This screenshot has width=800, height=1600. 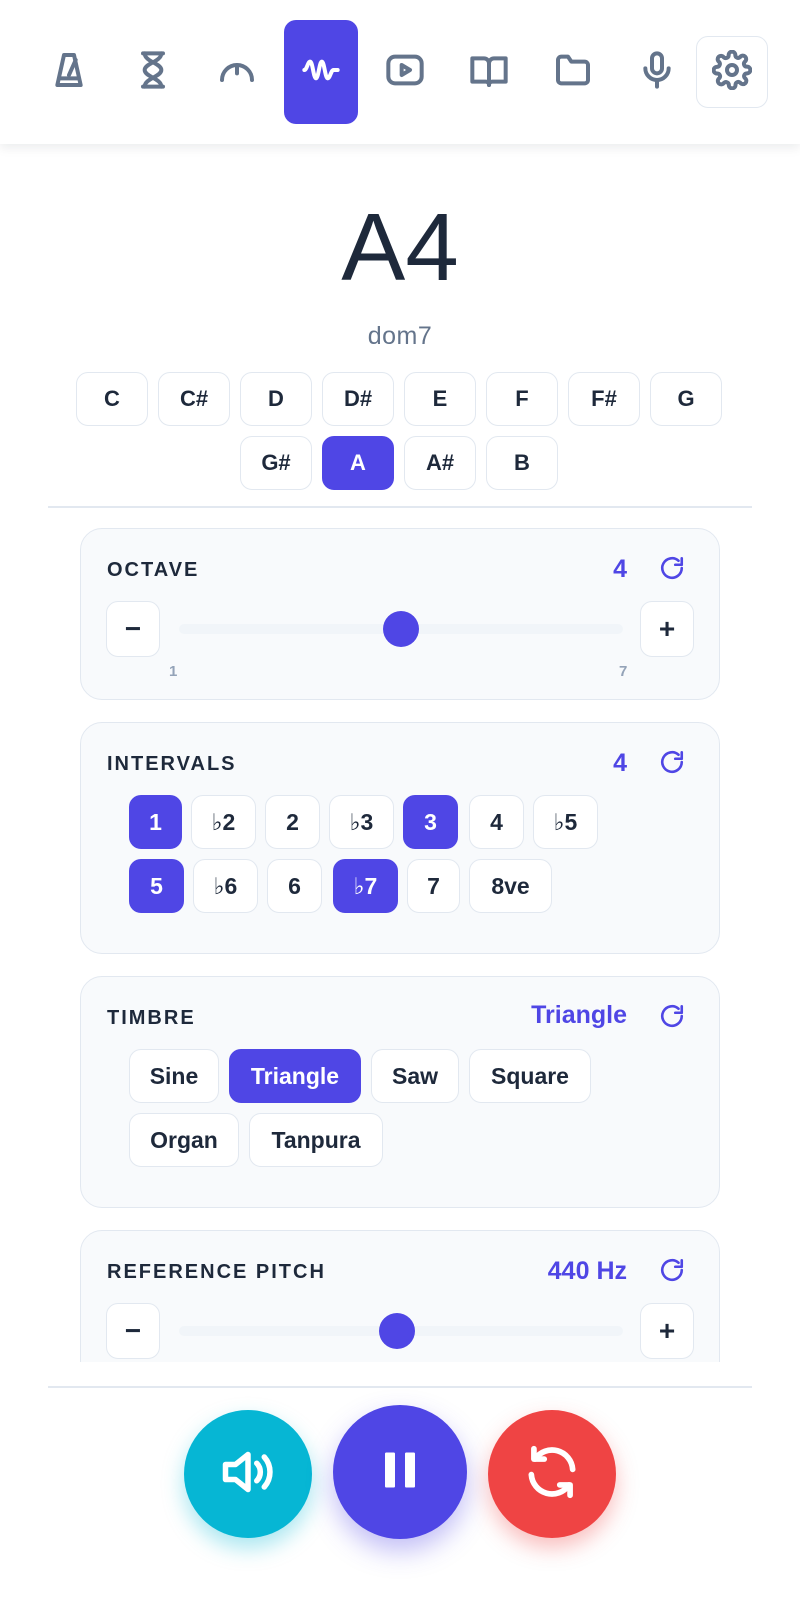 I want to click on video-icon, so click(x=405, y=72).